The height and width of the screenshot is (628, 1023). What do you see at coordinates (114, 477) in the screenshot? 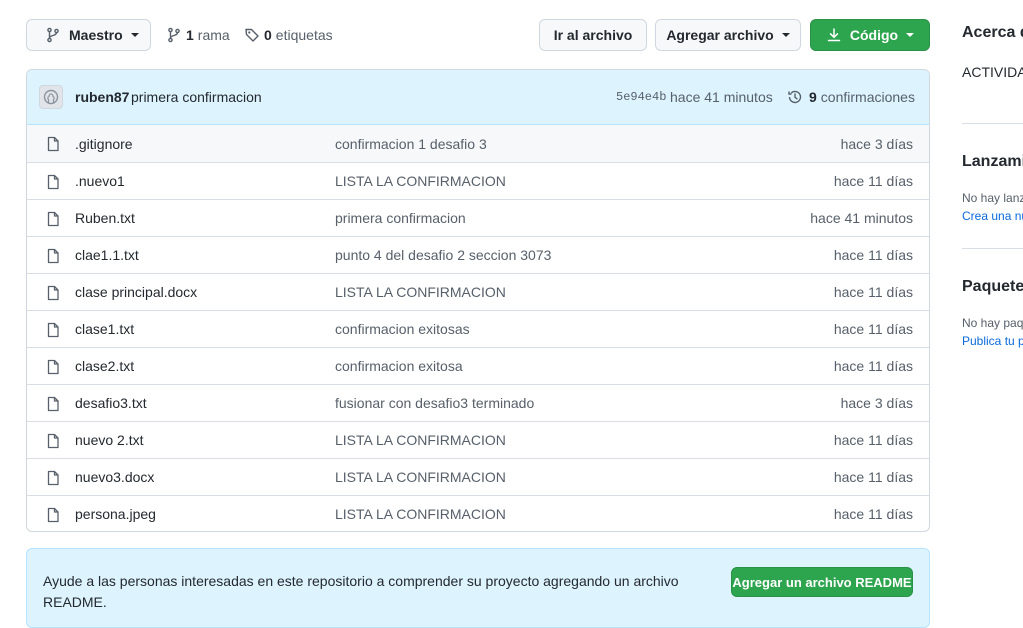
I see `file-name-link: nuevo3.docx` at bounding box center [114, 477].